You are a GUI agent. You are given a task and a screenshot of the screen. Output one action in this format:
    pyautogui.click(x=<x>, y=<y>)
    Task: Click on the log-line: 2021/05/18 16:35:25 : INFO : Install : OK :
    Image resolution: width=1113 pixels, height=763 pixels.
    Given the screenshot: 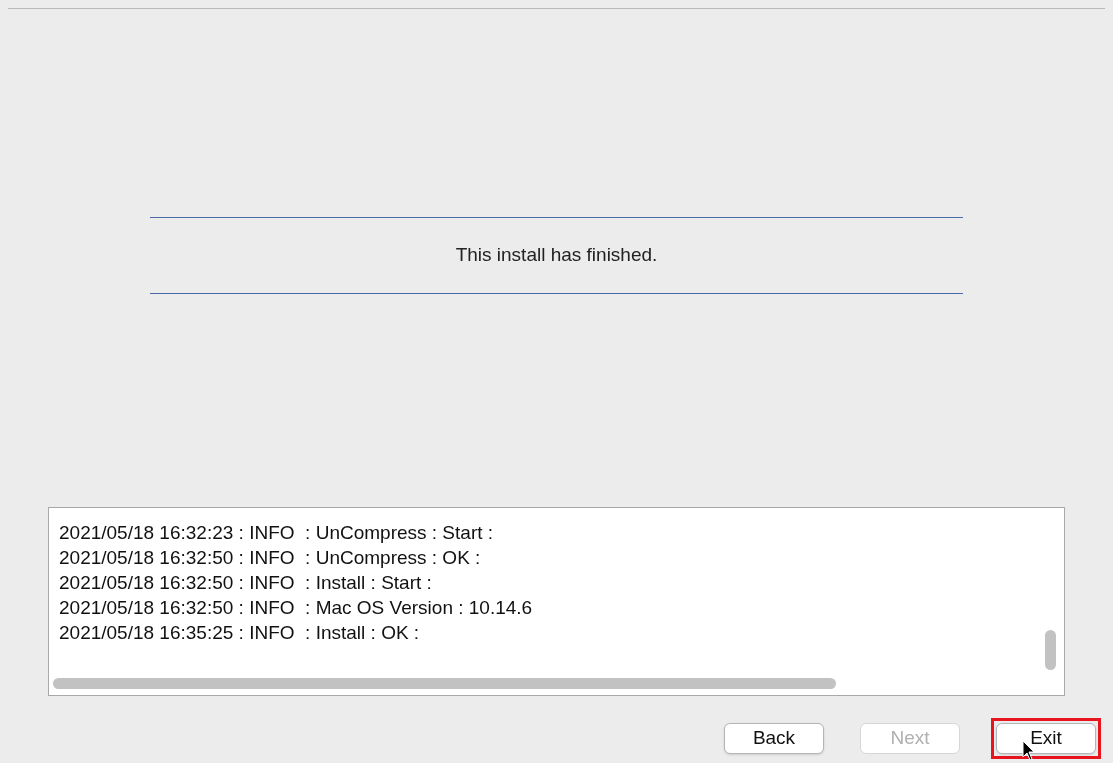 What is the action you would take?
    pyautogui.click(x=240, y=633)
    